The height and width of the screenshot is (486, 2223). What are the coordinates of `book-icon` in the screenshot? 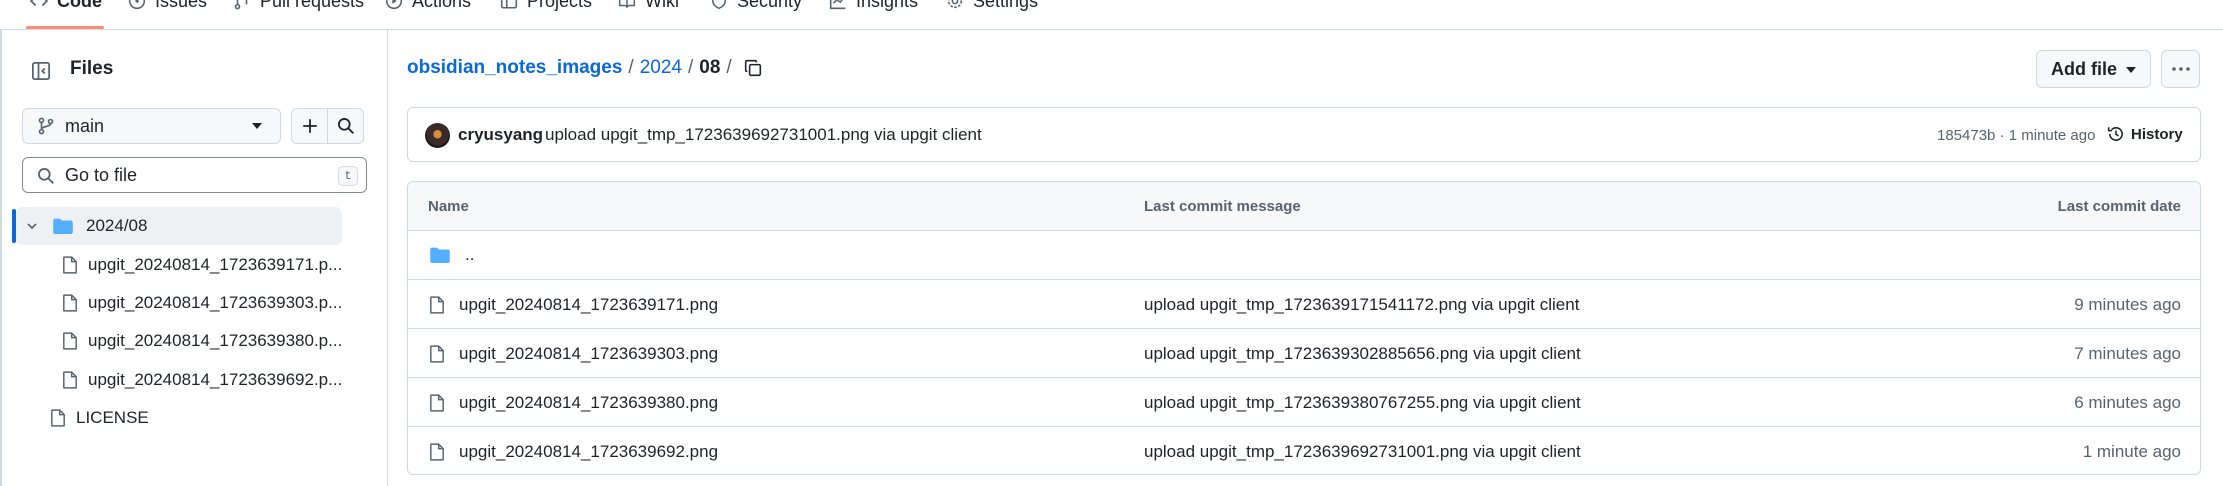 It's located at (627, 4).